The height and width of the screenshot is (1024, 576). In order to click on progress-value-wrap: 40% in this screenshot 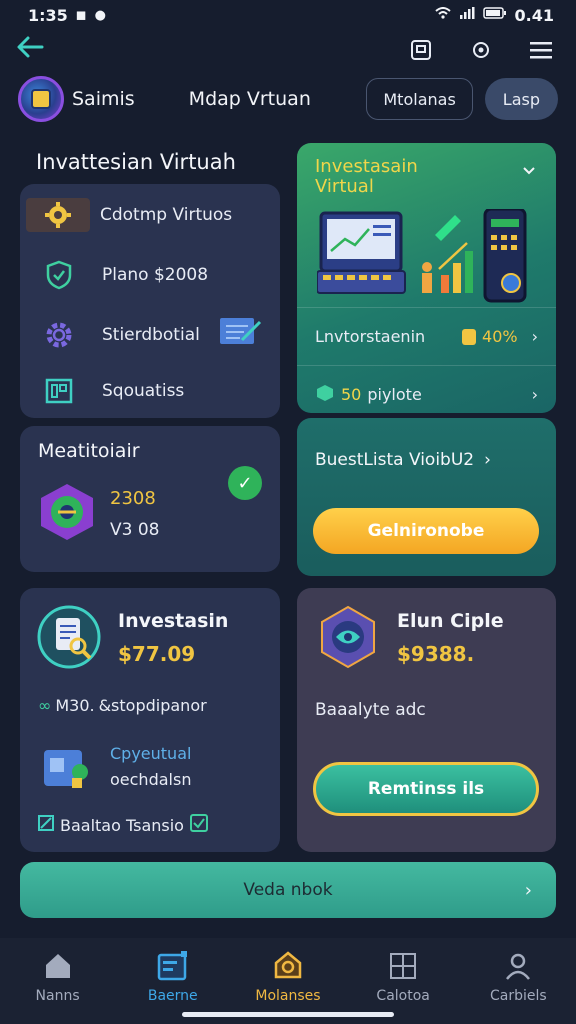, I will do `click(490, 336)`.